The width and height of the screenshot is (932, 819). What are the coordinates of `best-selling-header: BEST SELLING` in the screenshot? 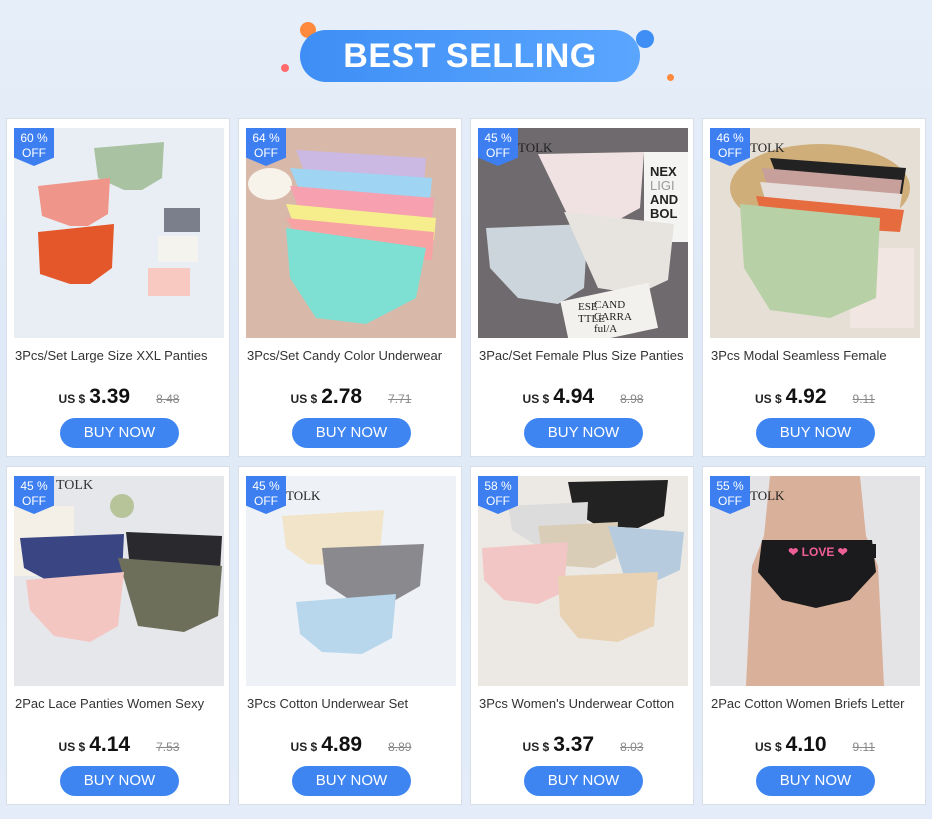 It's located at (466, 55).